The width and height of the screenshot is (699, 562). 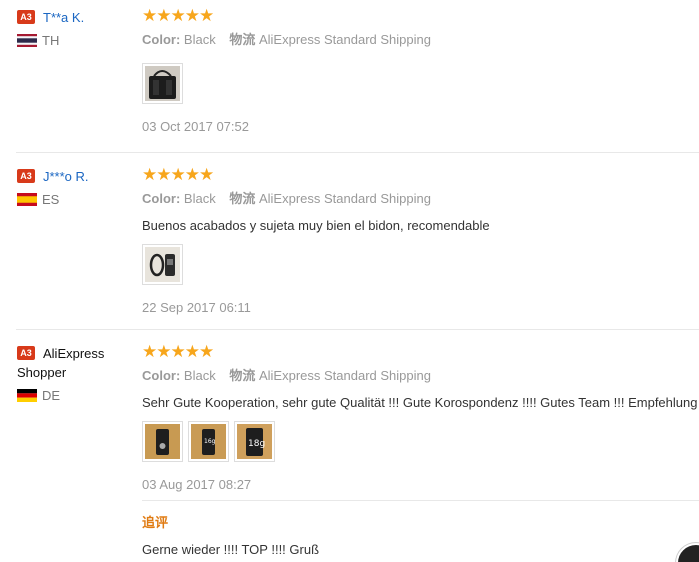 What do you see at coordinates (72, 28) in the screenshot?
I see `reviewer-info: A3 T**a K. TH` at bounding box center [72, 28].